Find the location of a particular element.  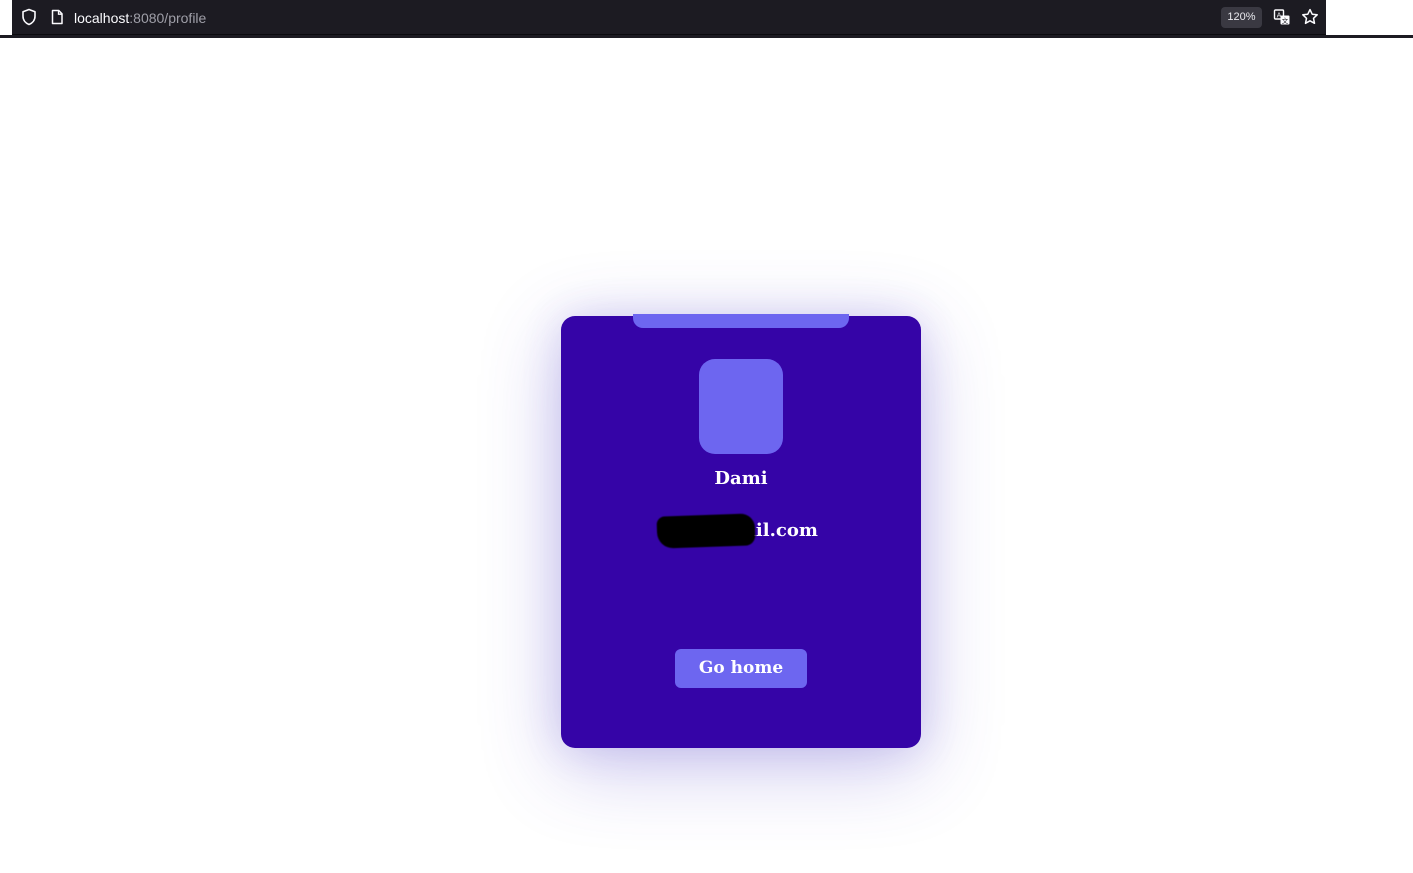

profile-name: Dami is located at coordinates (741, 478).